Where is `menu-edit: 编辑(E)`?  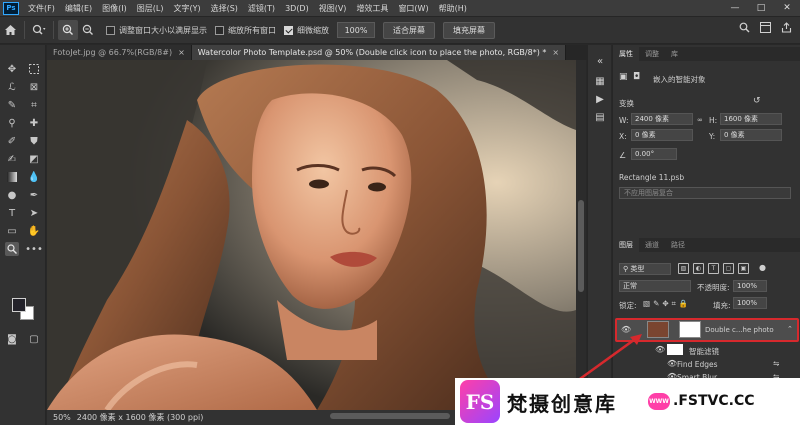 menu-edit: 编辑(E) is located at coordinates (78, 8).